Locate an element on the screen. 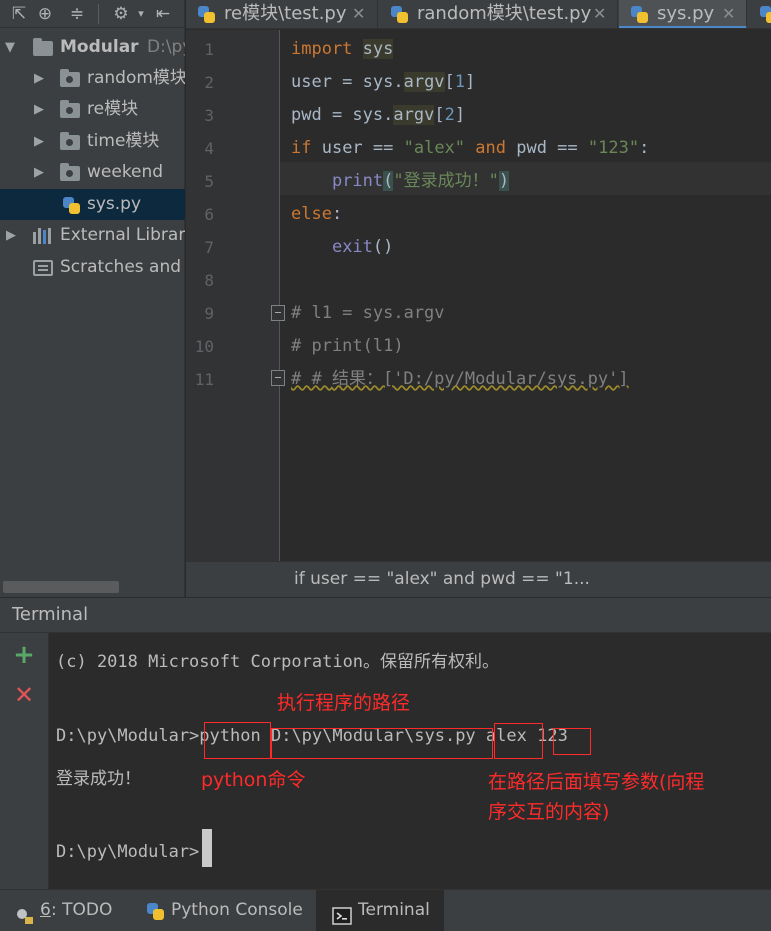 The image size is (771, 931). line-number: 4 is located at coordinates (209, 148).